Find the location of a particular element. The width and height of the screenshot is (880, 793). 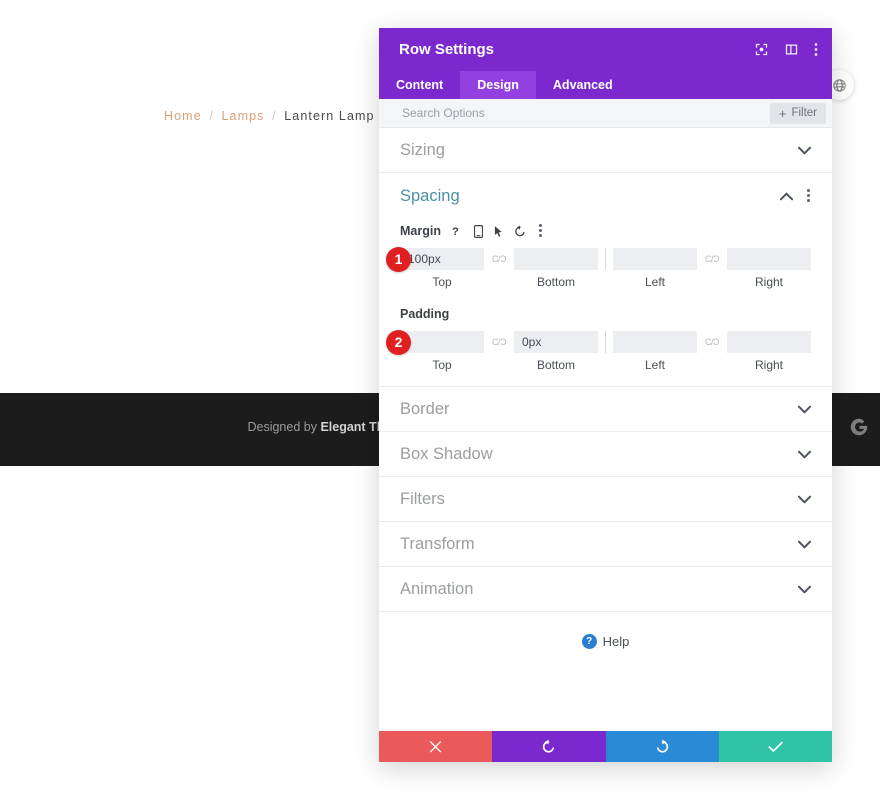

margin-top-bottom-group: C/Ɔ is located at coordinates (499, 259).